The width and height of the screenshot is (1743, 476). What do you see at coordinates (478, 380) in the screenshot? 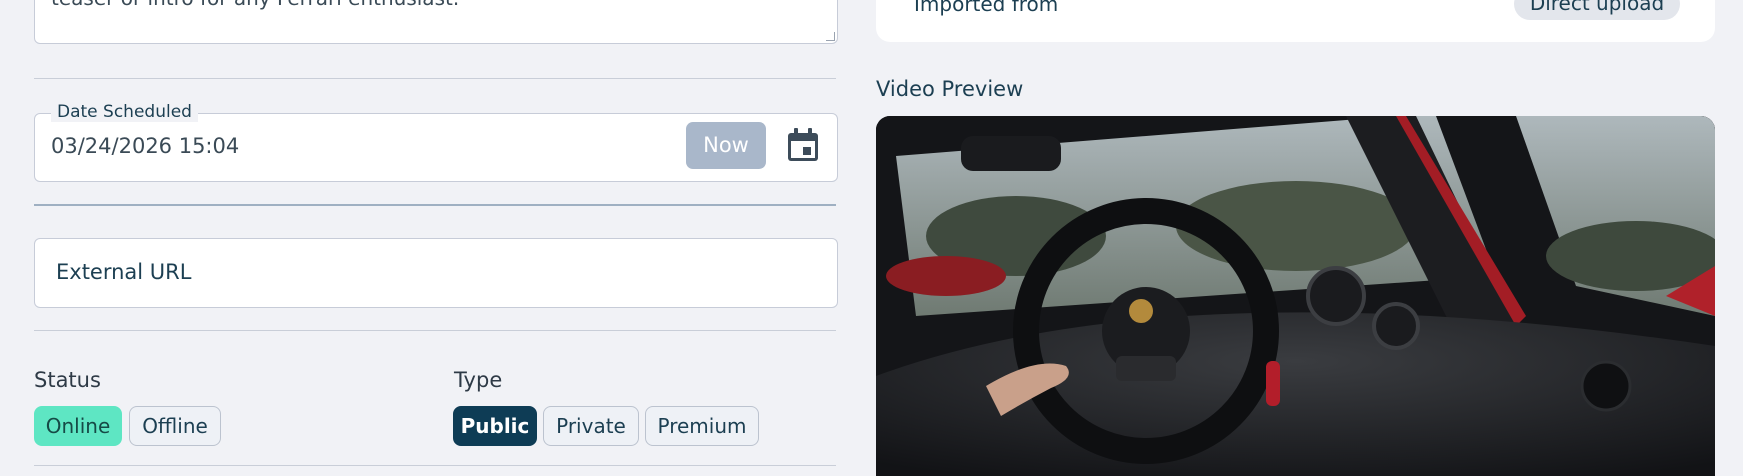
I see `type-label: Type` at bounding box center [478, 380].